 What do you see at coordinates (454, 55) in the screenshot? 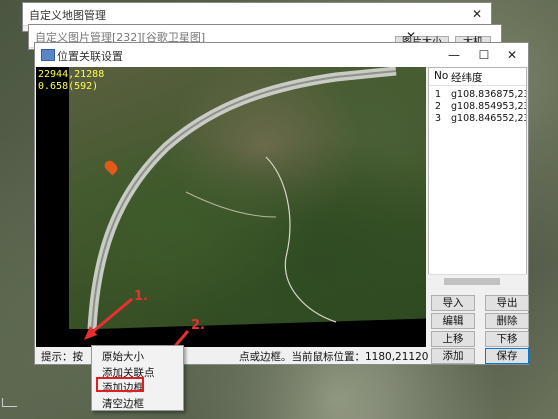
I see `minimize-button: —` at bounding box center [454, 55].